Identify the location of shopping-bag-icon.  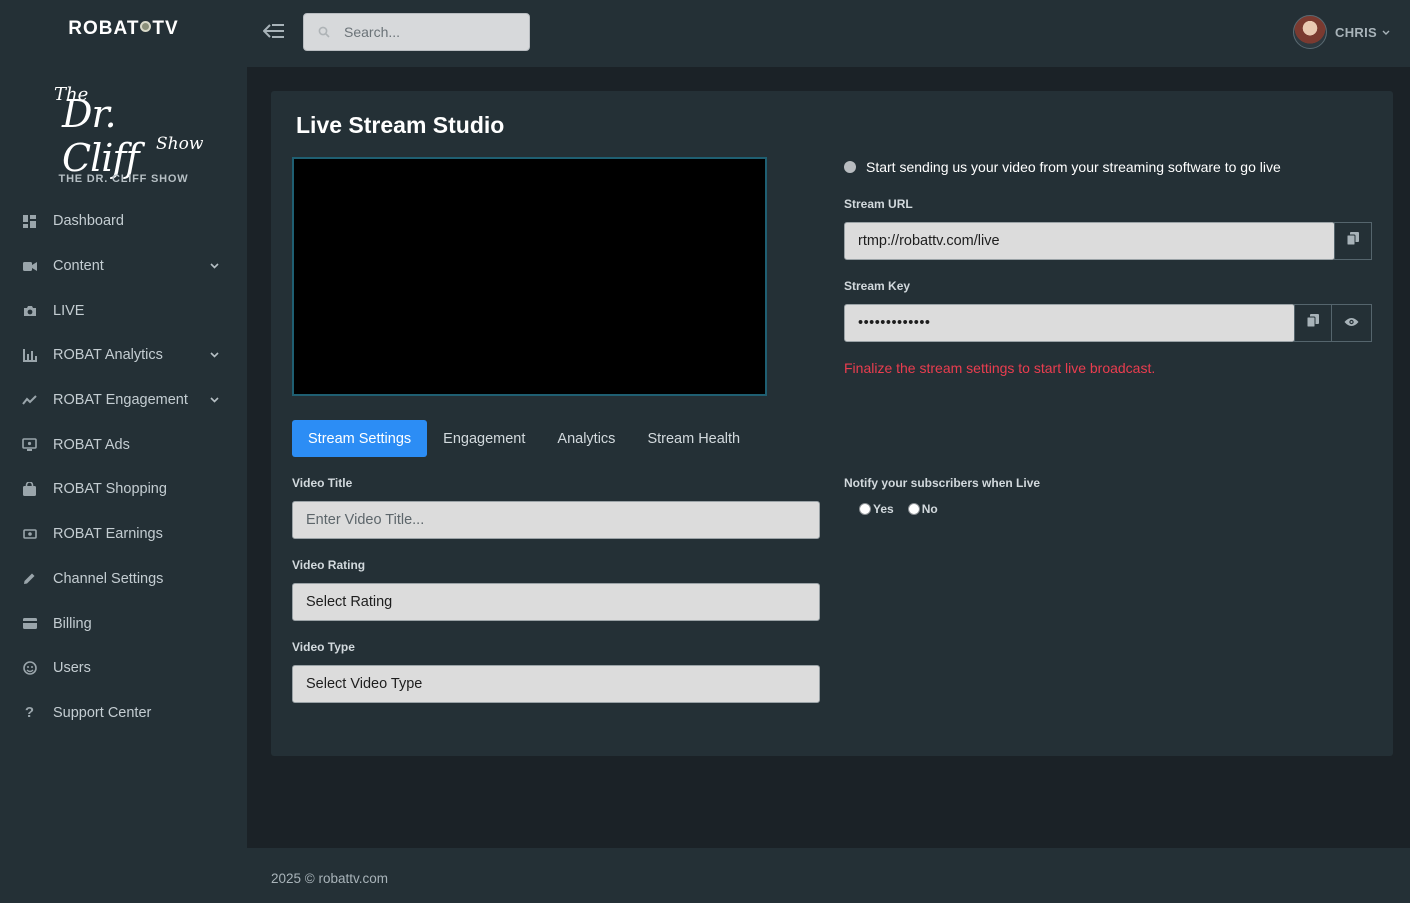
(29, 489).